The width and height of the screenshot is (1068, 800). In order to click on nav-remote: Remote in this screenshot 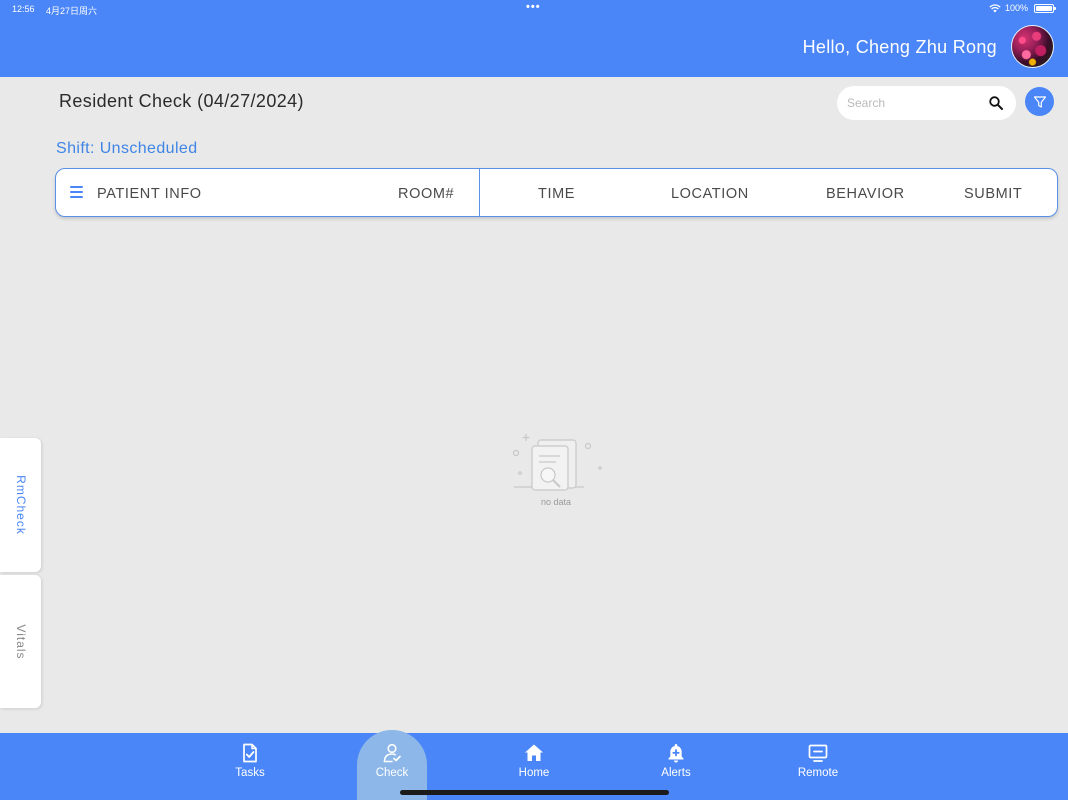, I will do `click(818, 761)`.